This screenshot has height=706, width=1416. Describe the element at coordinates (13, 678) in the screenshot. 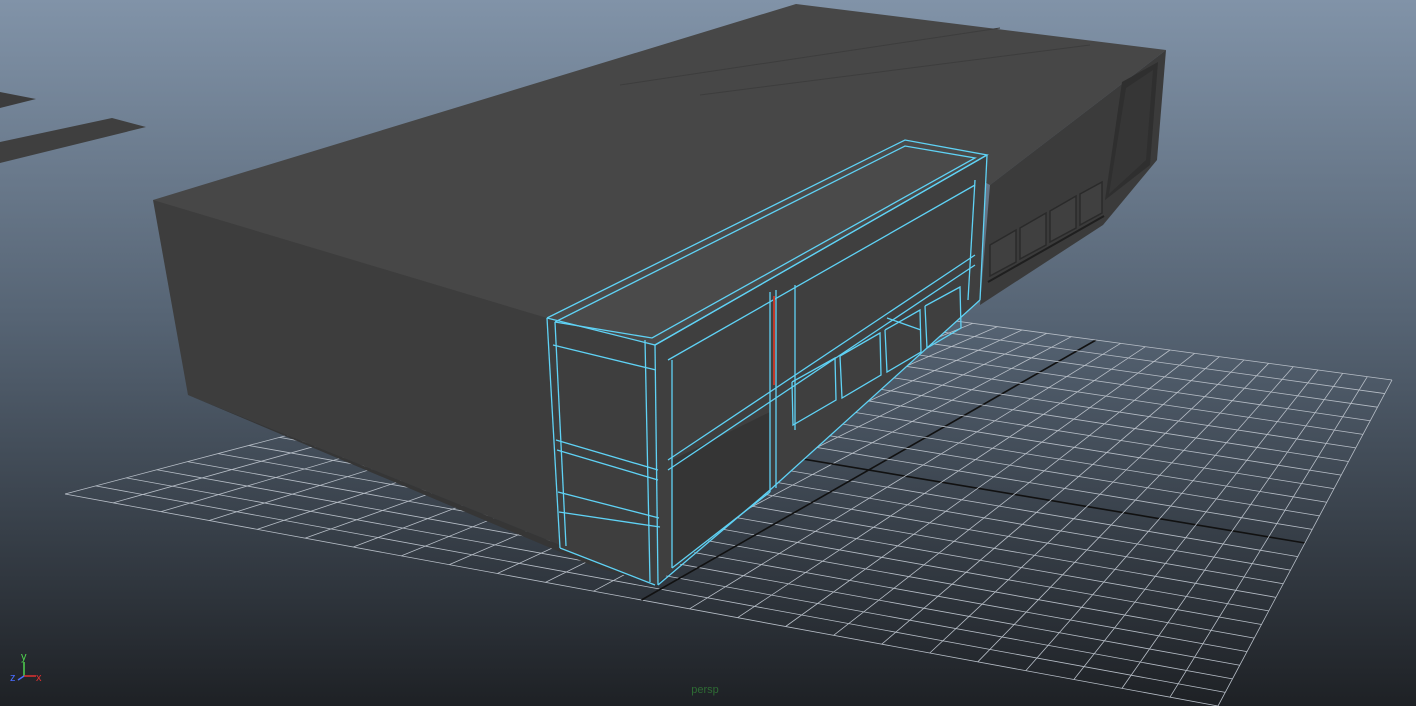

I see `axis-z-label: z` at that location.